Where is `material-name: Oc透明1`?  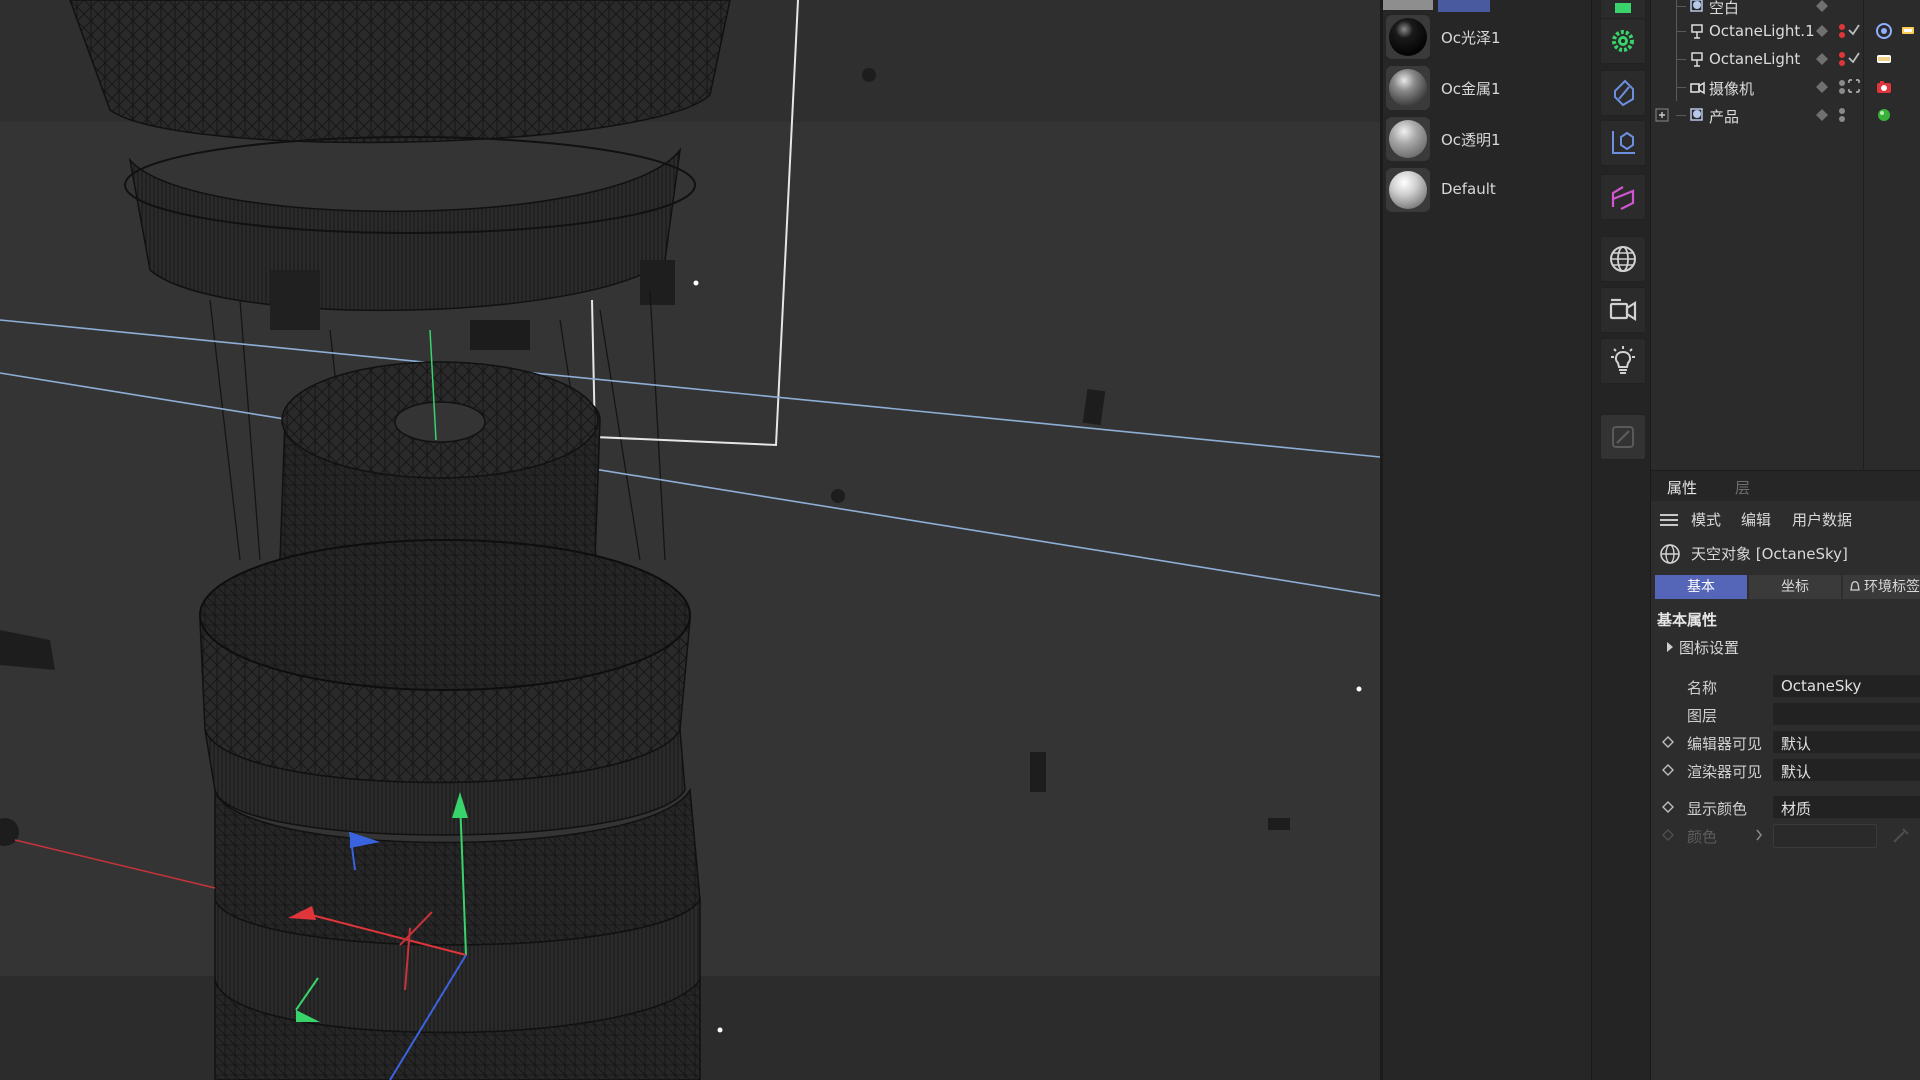 material-name: Oc透明1 is located at coordinates (1471, 140).